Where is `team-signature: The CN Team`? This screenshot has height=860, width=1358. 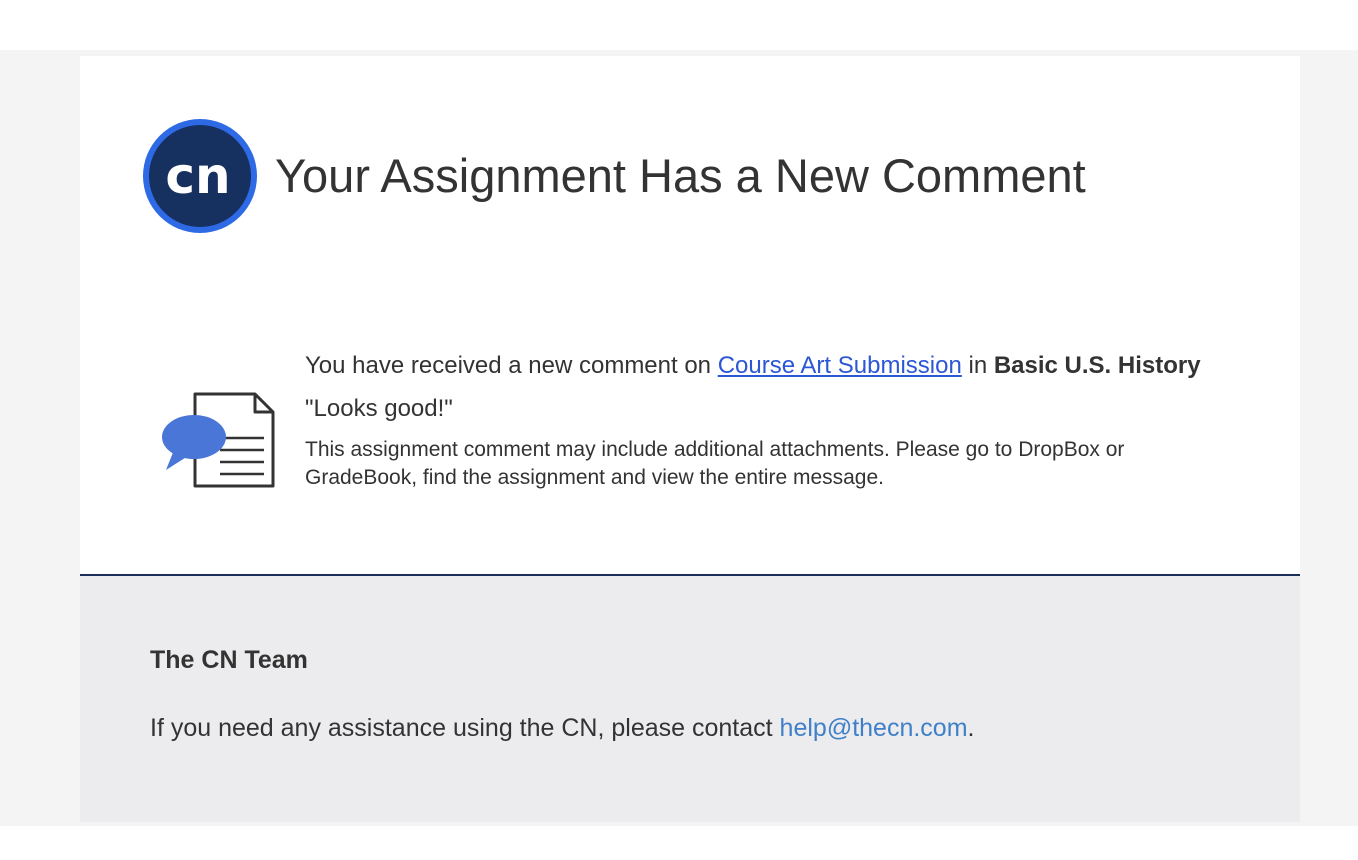 team-signature: The CN Team is located at coordinates (229, 660).